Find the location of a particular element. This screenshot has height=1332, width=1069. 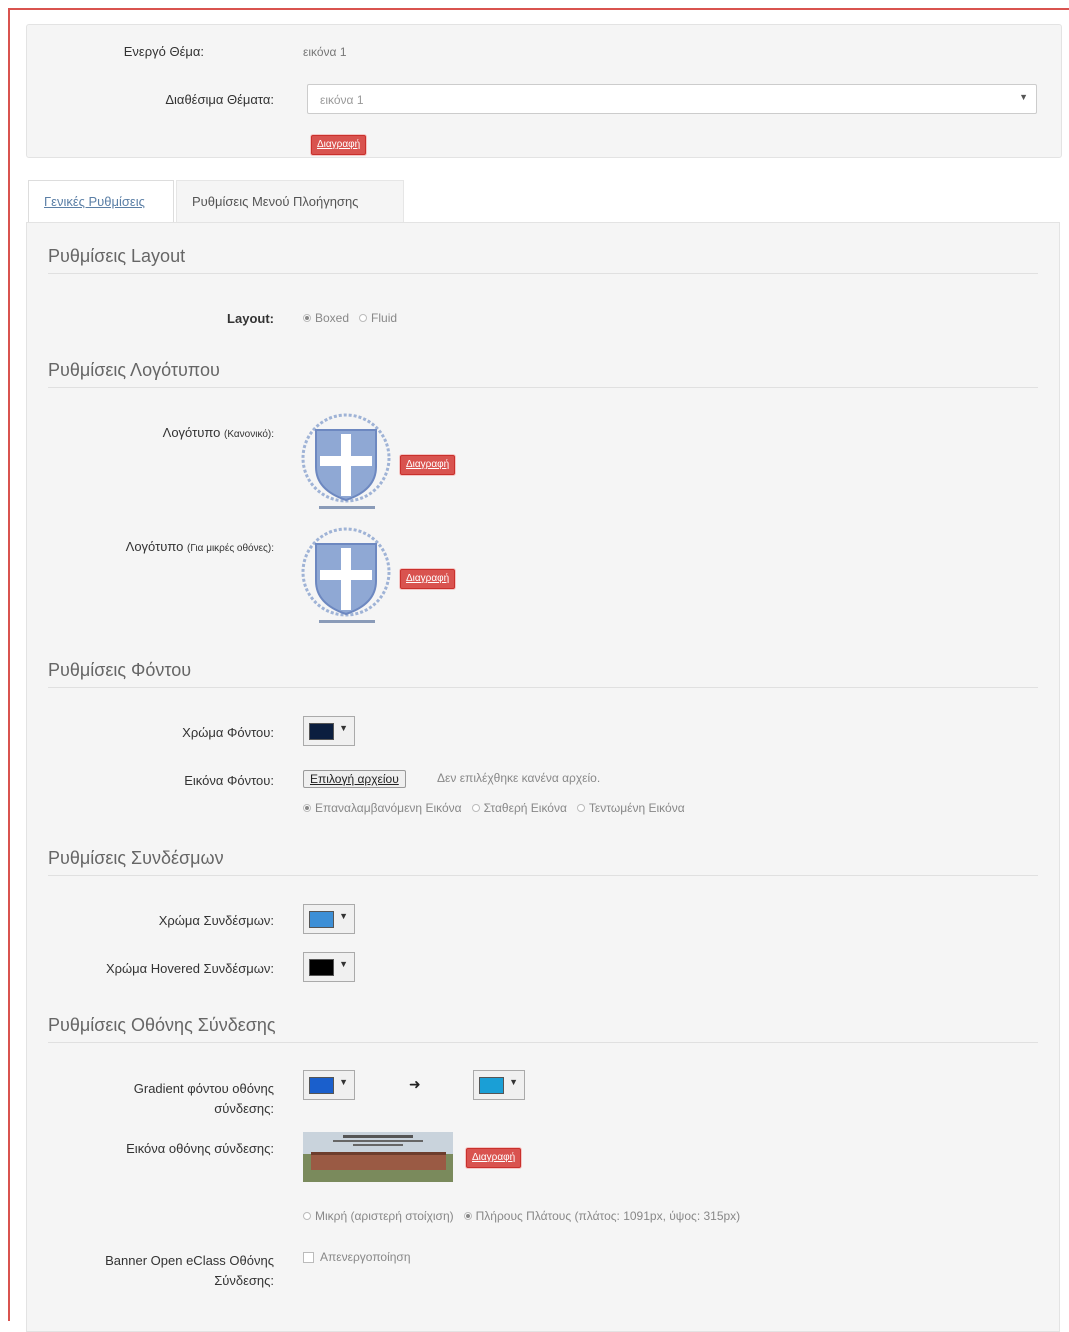

links-hover-color-picker: ▼ is located at coordinates (329, 967).